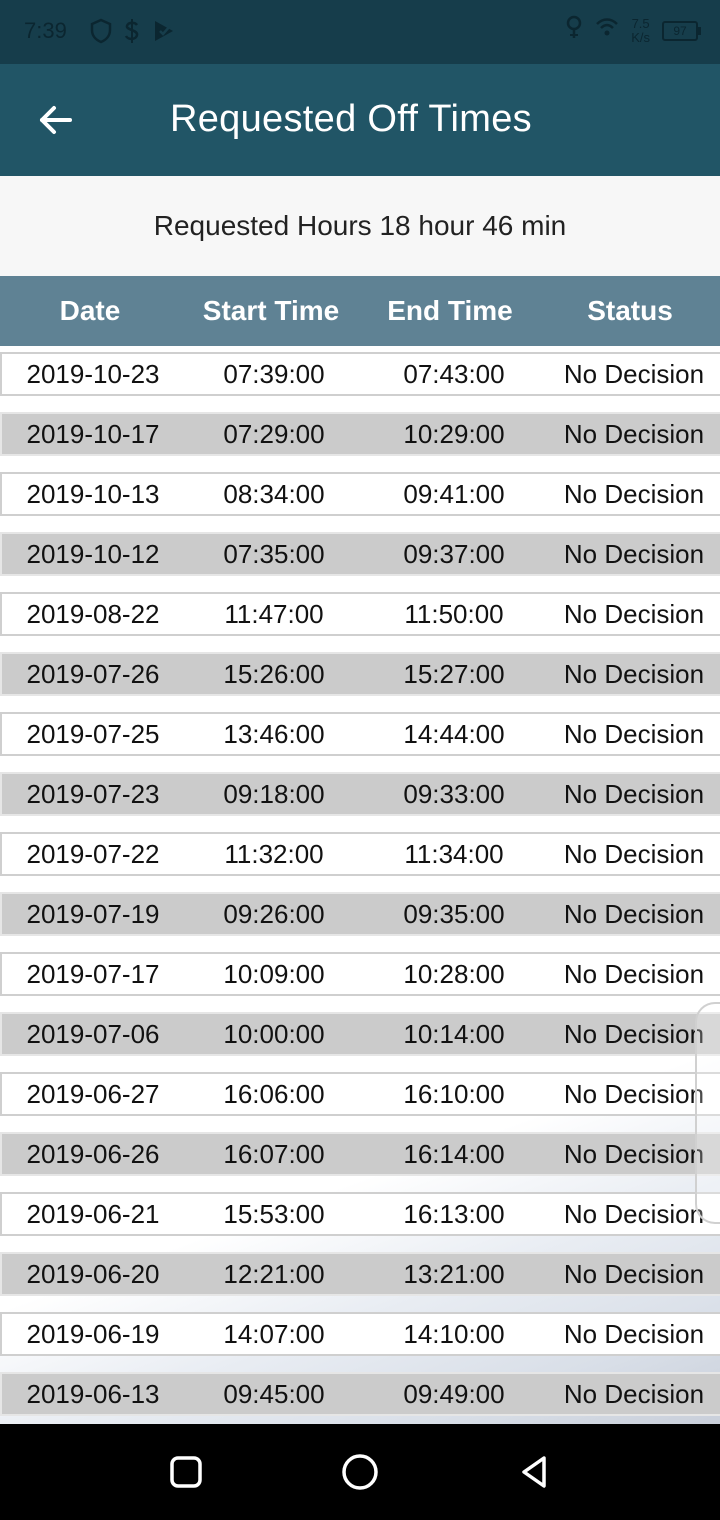  I want to click on table-row: 2019-10-17 07:29:00 10:29:00 No Decision, so click(360, 434).